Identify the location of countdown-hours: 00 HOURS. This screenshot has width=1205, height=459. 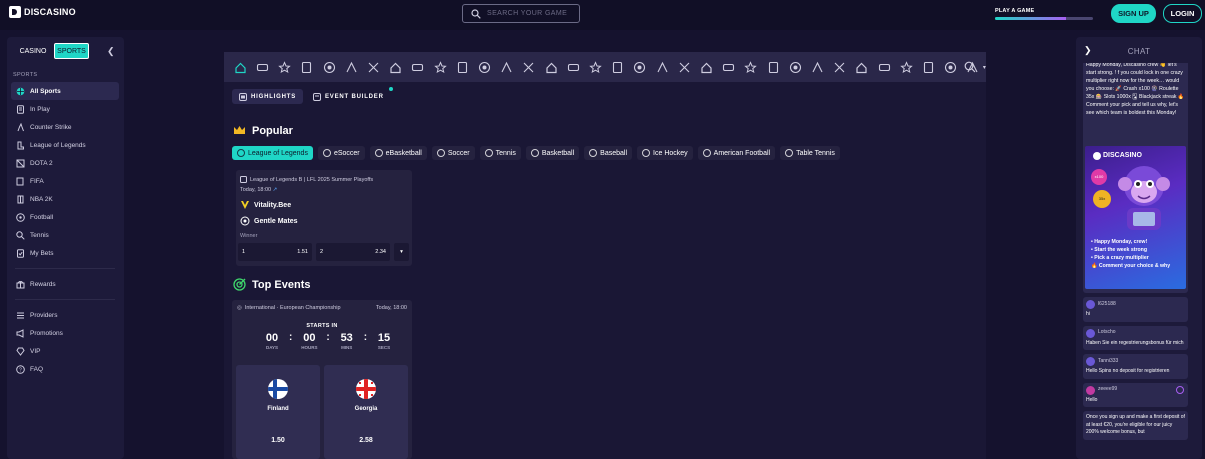
(309, 341).